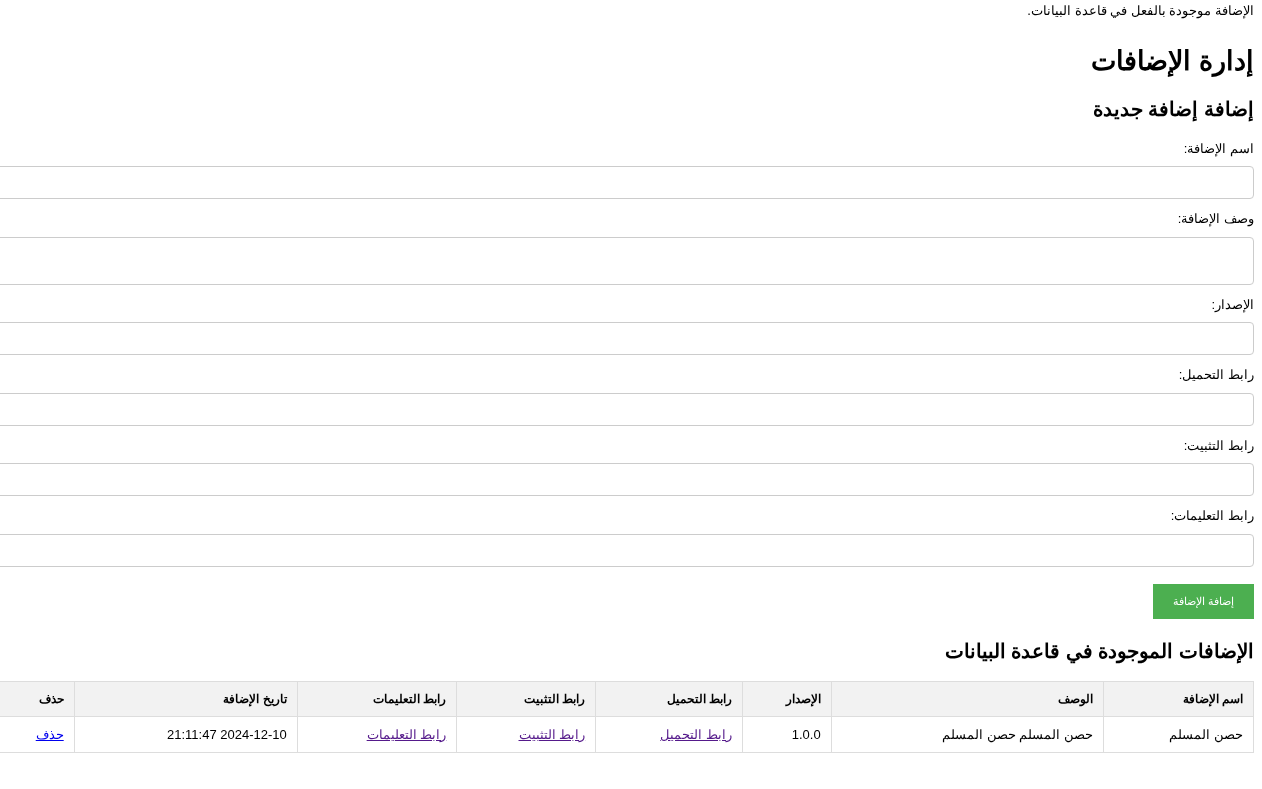 This screenshot has width=1262, height=789. Describe the element at coordinates (669, 699) in the screenshot. I see `column-header: رابط التحميل` at that location.